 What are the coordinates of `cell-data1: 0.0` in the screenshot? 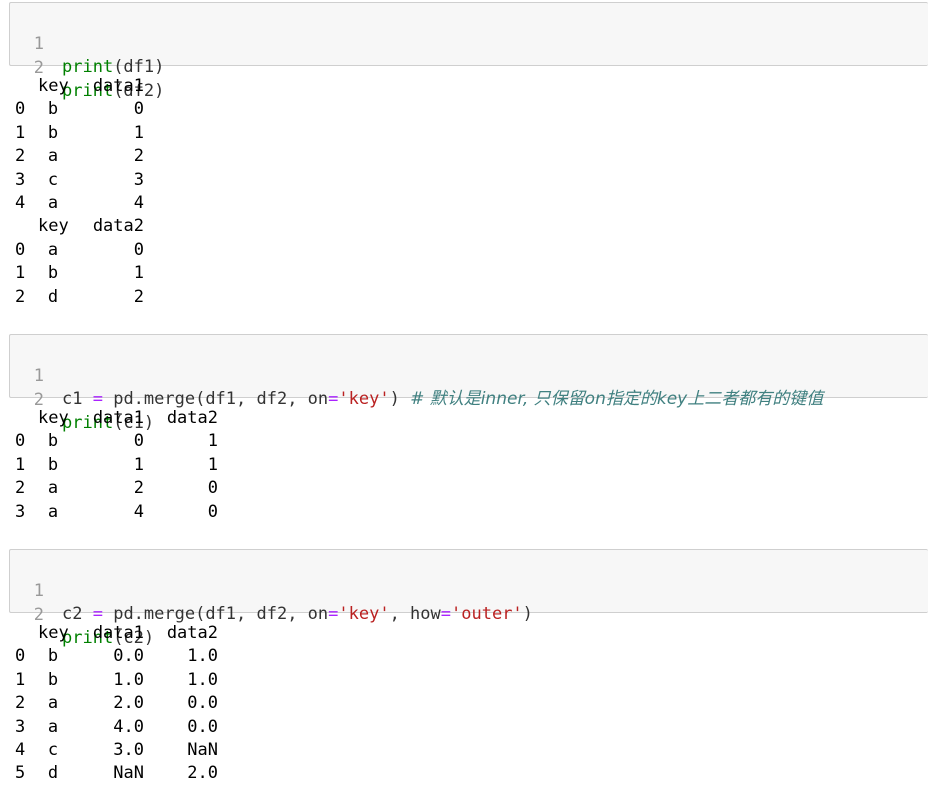 It's located at (128, 656).